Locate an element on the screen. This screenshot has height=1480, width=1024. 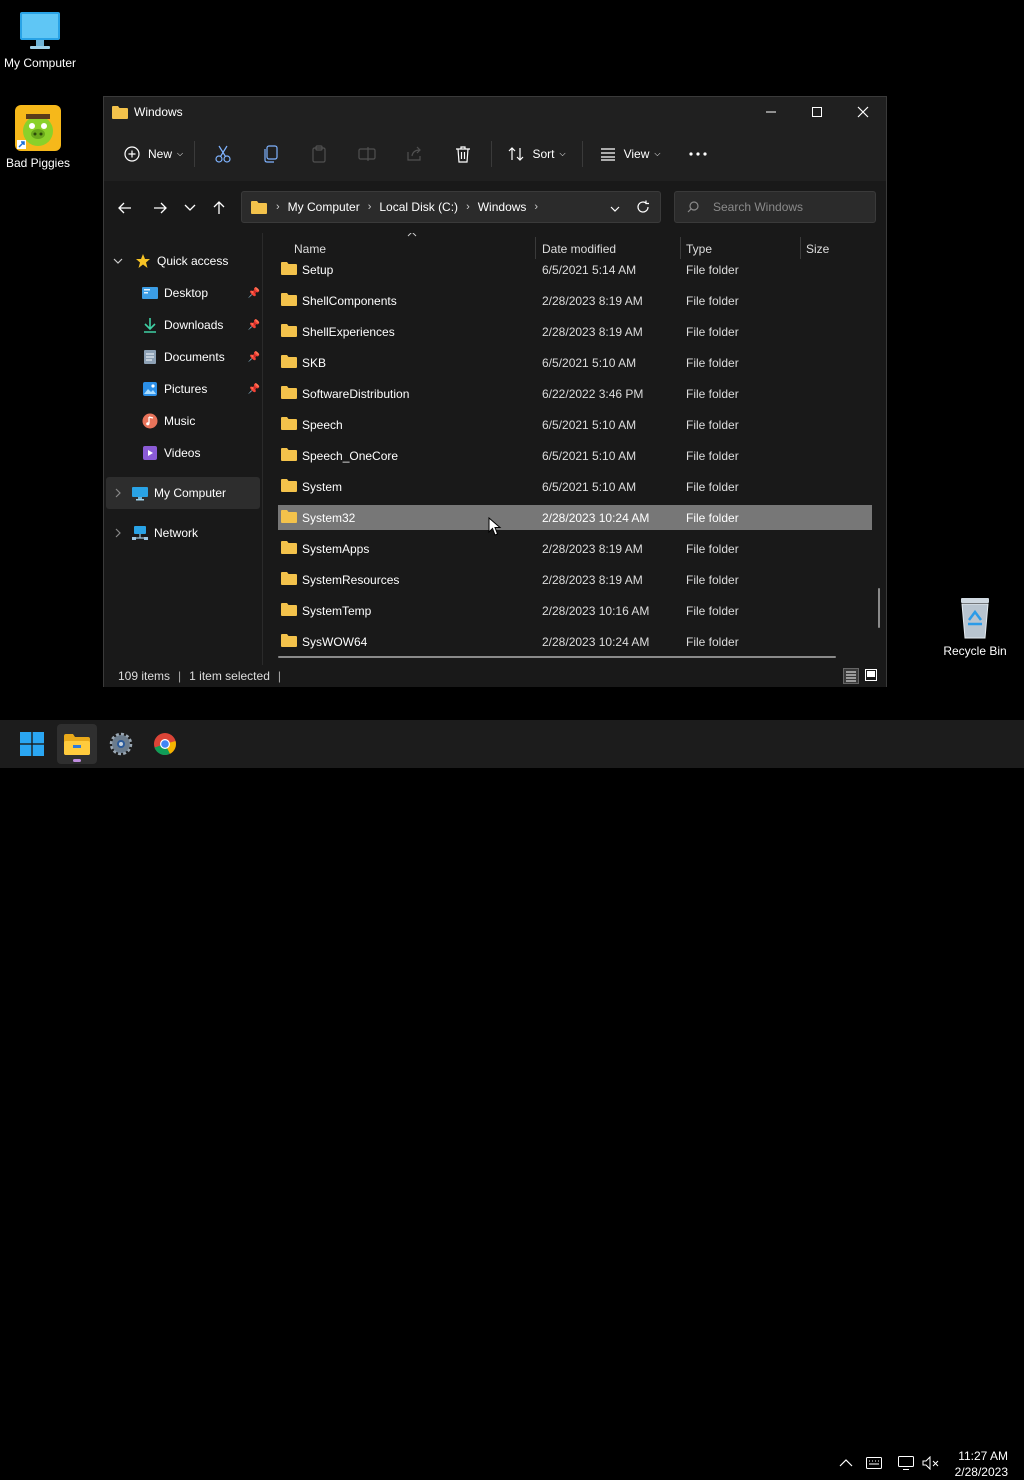
forward-button is located at coordinates (160, 208).